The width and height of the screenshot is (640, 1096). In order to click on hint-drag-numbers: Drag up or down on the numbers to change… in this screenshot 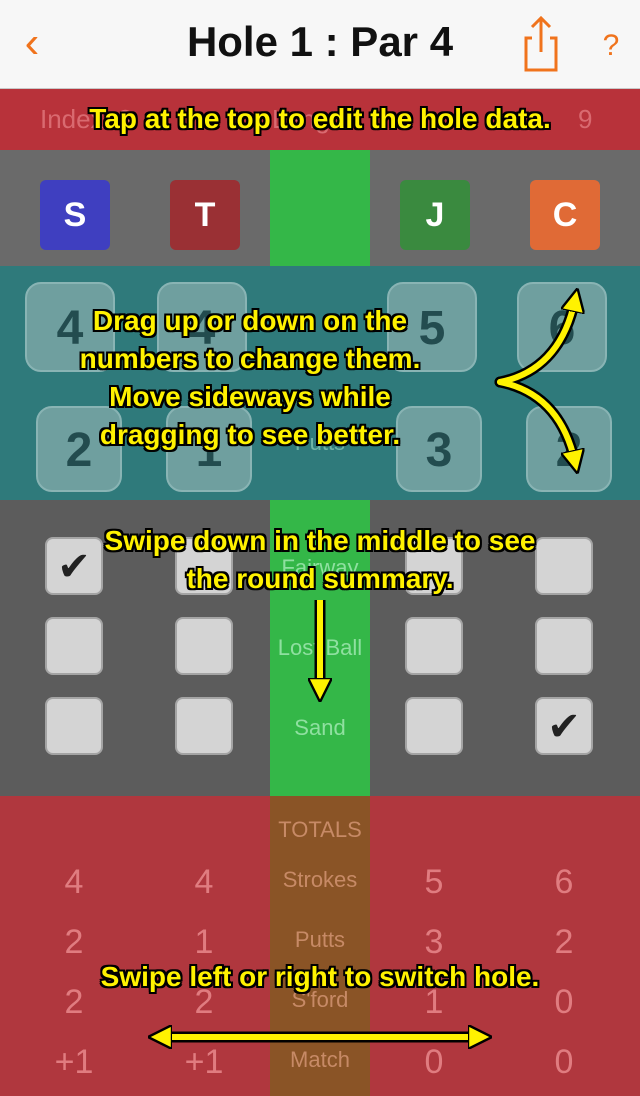, I will do `click(250, 377)`.